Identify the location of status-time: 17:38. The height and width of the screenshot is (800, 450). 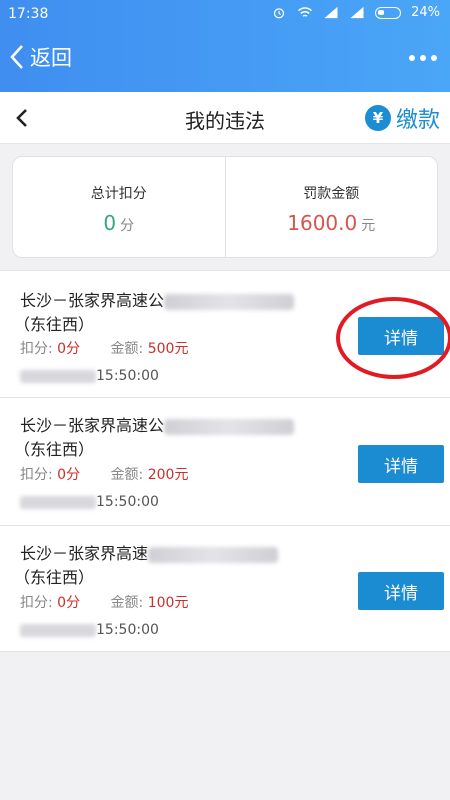
(28, 14).